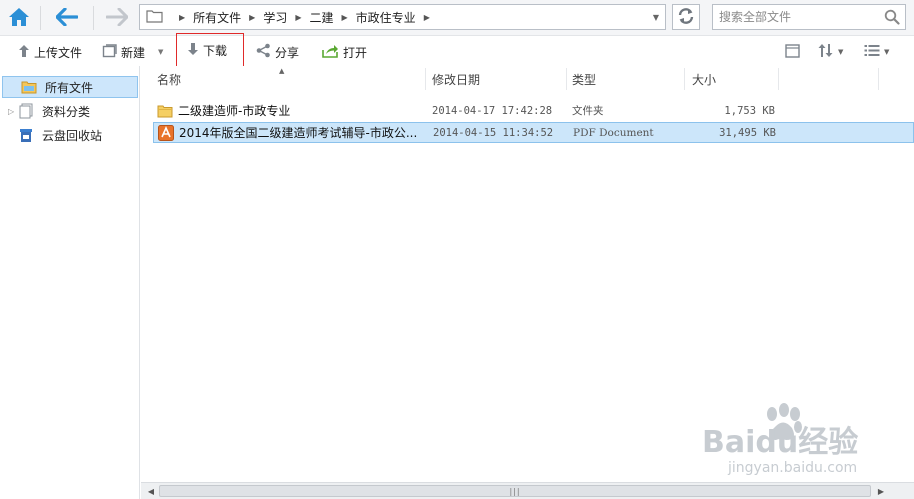 Image resolution: width=914 pixels, height=499 pixels. I want to click on download-button: 下载, so click(210, 50).